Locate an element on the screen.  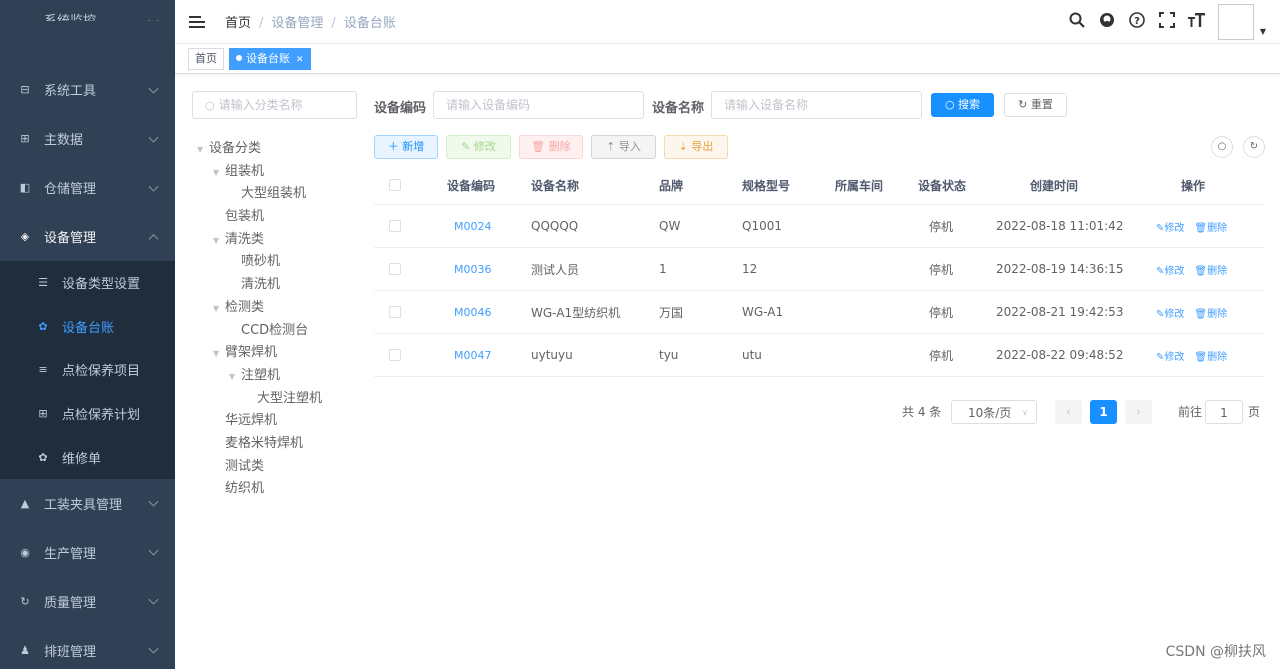
page-number-current: 1 is located at coordinates (1103, 412).